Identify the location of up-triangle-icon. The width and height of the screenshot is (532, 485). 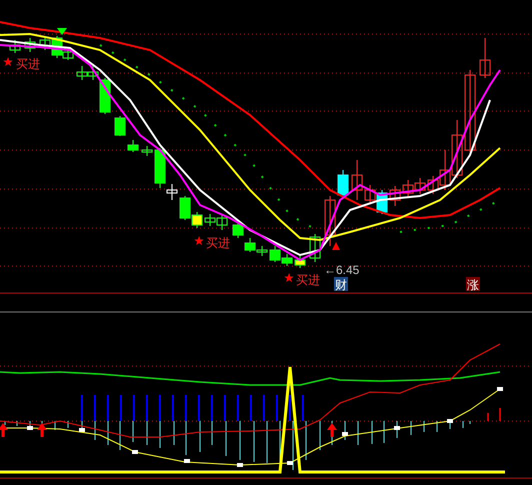
(336, 246).